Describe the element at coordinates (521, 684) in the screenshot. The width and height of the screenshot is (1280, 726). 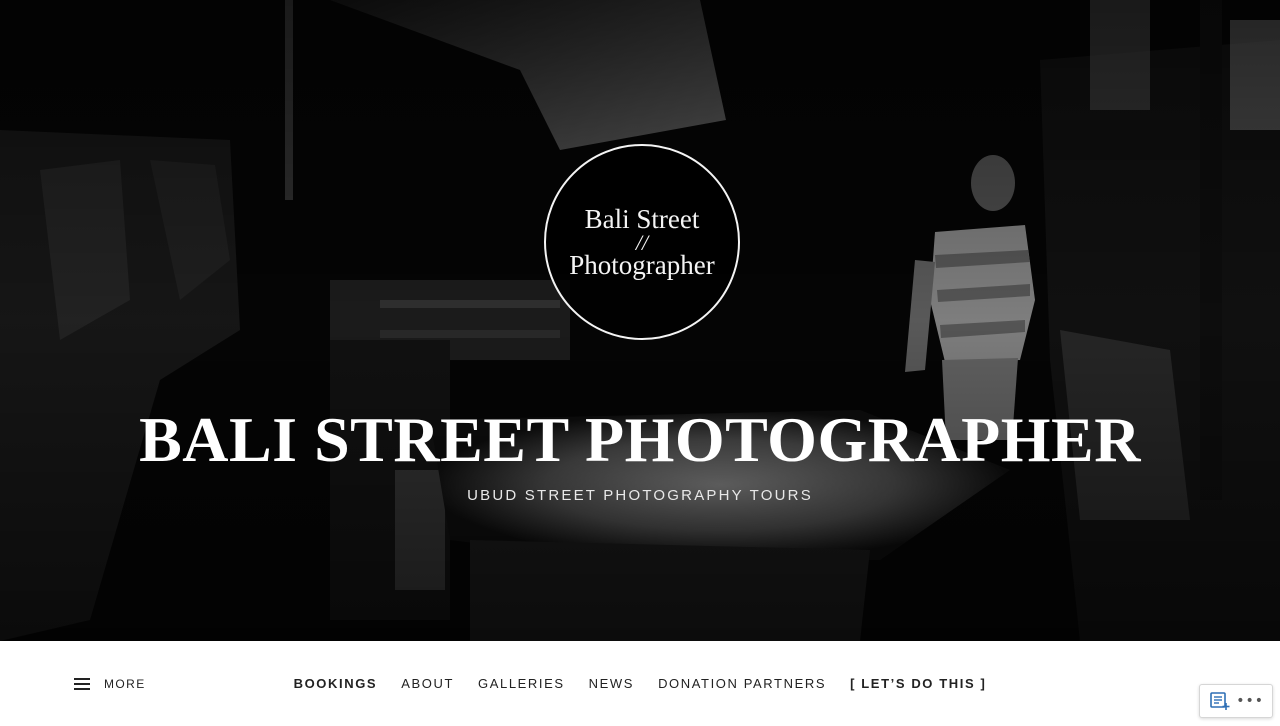
I see `nav-item-galleries: GALLERIES` at that location.